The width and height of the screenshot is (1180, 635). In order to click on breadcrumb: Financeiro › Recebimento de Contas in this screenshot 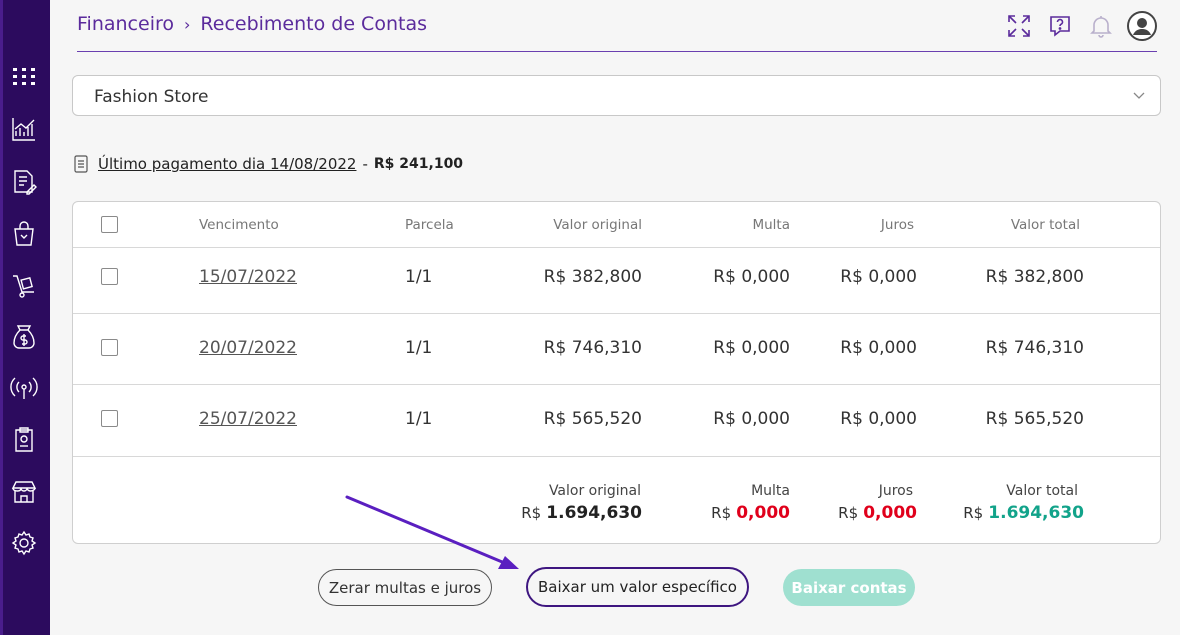, I will do `click(252, 24)`.